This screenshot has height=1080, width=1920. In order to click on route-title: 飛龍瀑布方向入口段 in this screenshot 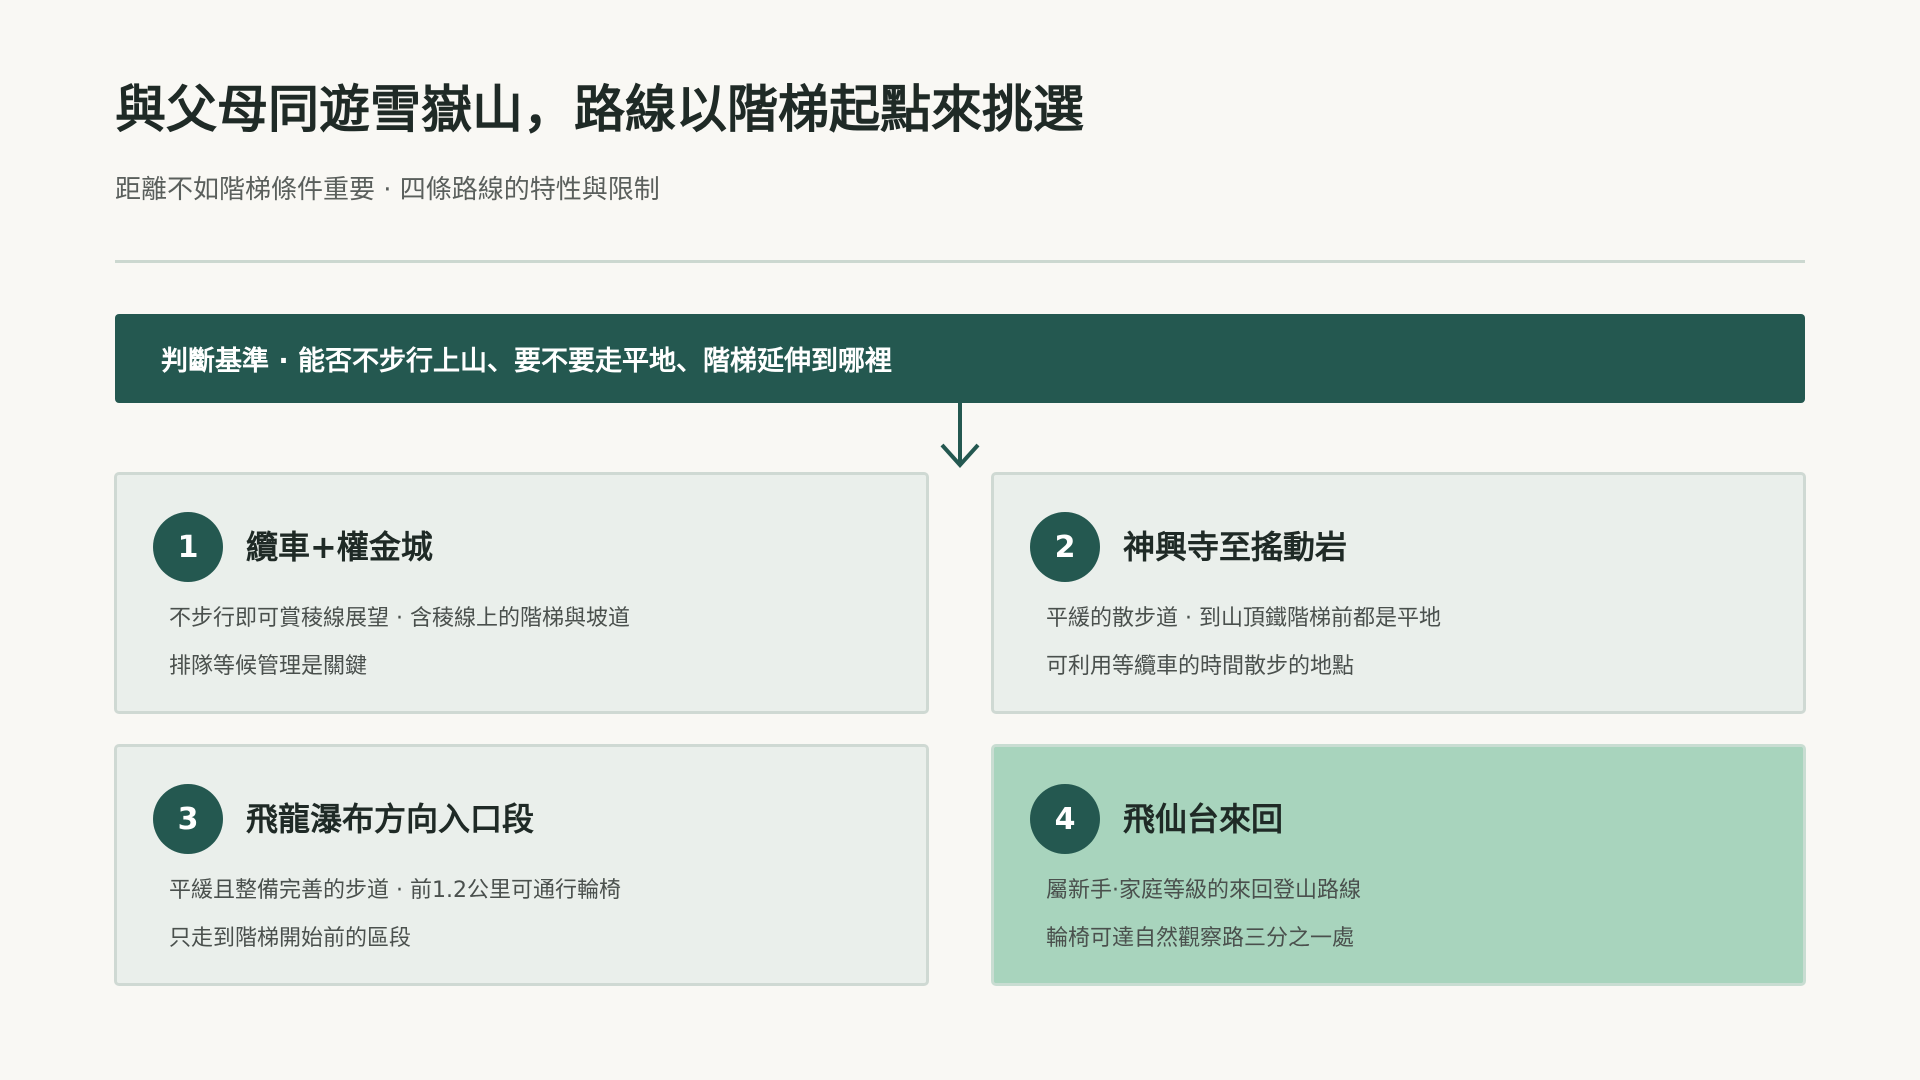, I will do `click(390, 819)`.